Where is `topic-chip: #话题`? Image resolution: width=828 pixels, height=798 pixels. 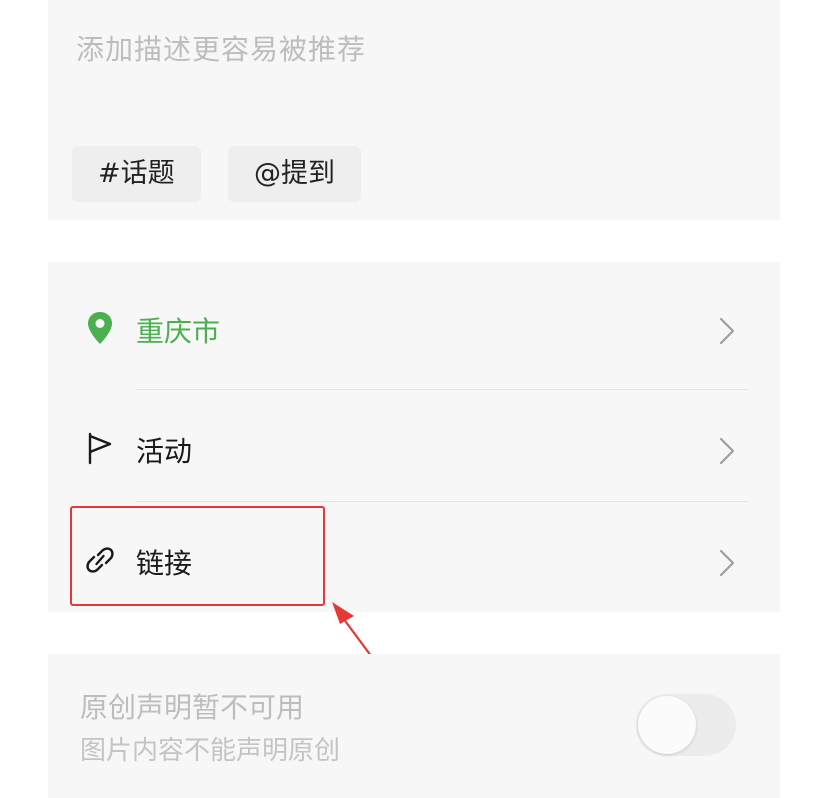 topic-chip: #话题 is located at coordinates (136, 174).